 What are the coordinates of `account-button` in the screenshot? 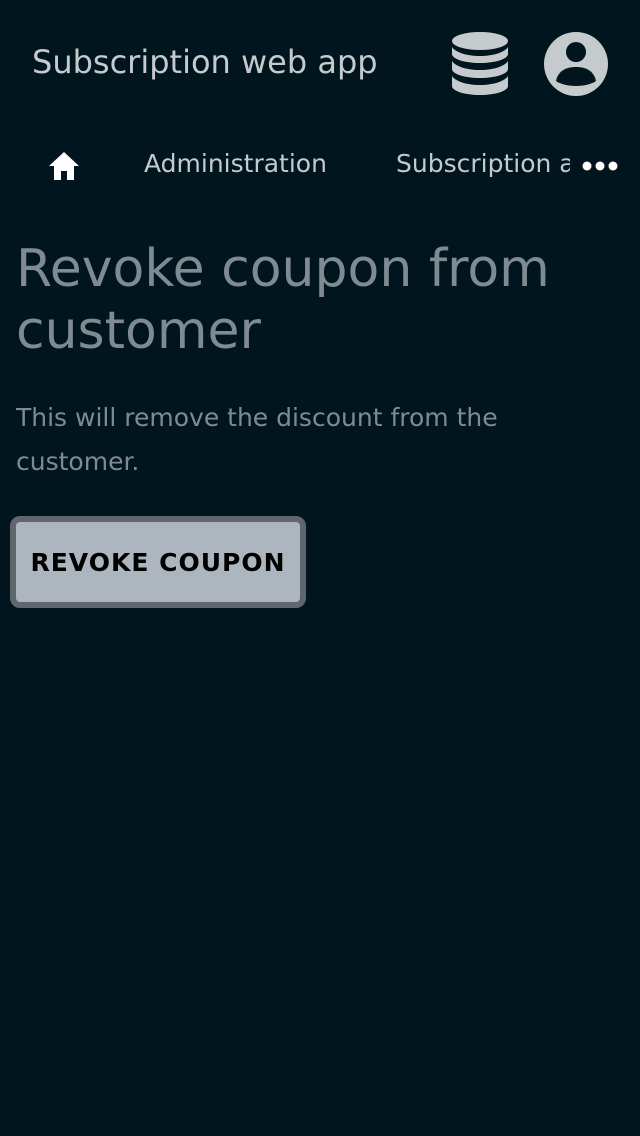 It's located at (576, 64).